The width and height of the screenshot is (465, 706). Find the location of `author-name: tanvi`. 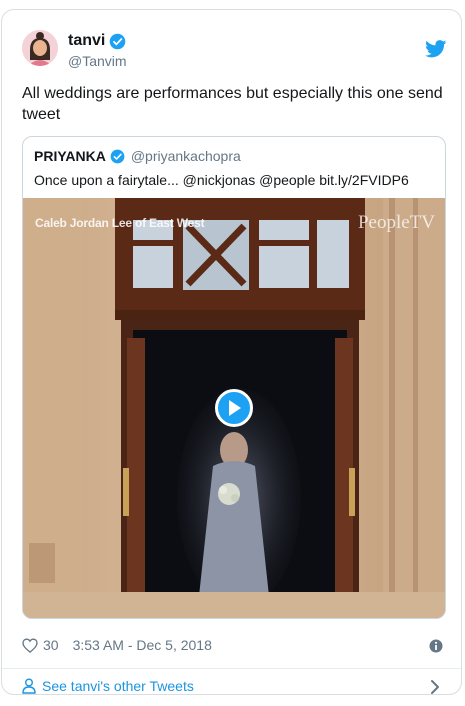

author-name: tanvi is located at coordinates (97, 41).